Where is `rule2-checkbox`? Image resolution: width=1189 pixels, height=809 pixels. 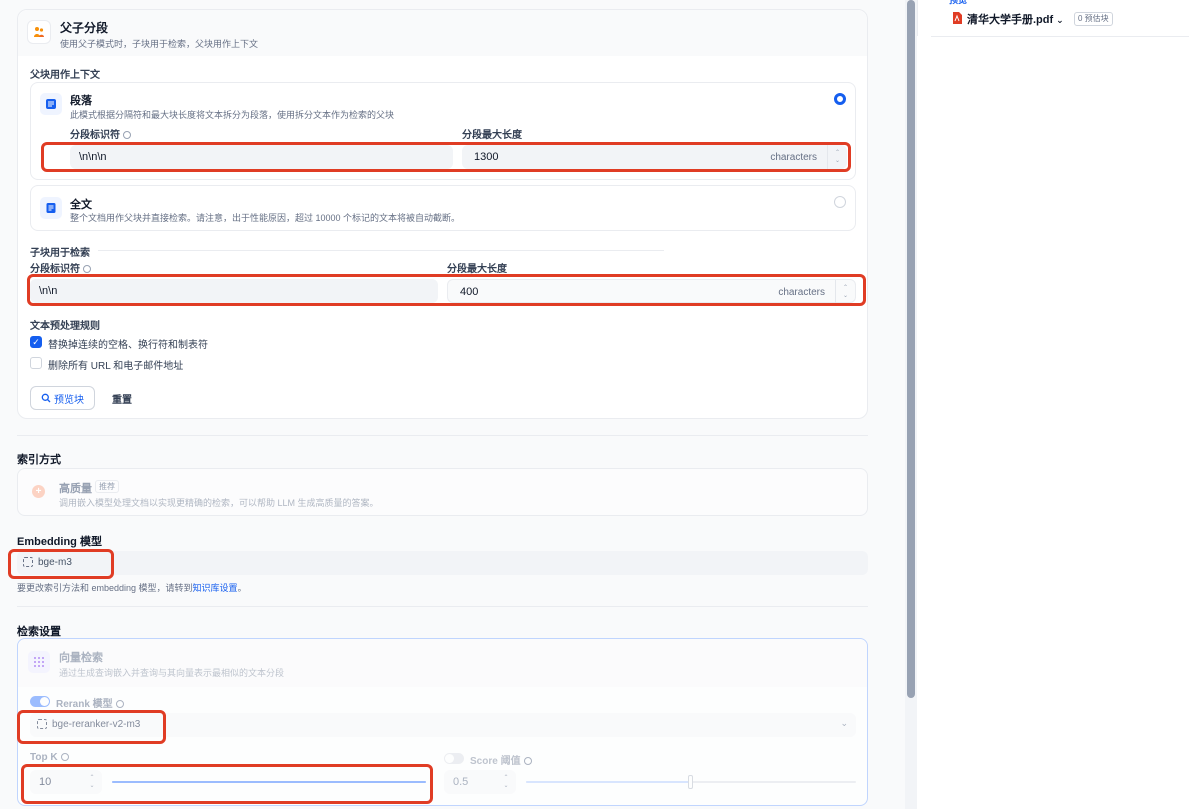 rule2-checkbox is located at coordinates (36, 363).